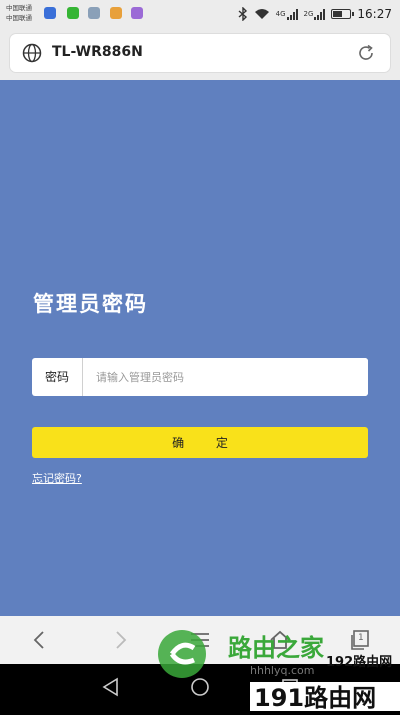 The width and height of the screenshot is (400, 715). What do you see at coordinates (57, 377) in the screenshot?
I see `password-label: 密码` at bounding box center [57, 377].